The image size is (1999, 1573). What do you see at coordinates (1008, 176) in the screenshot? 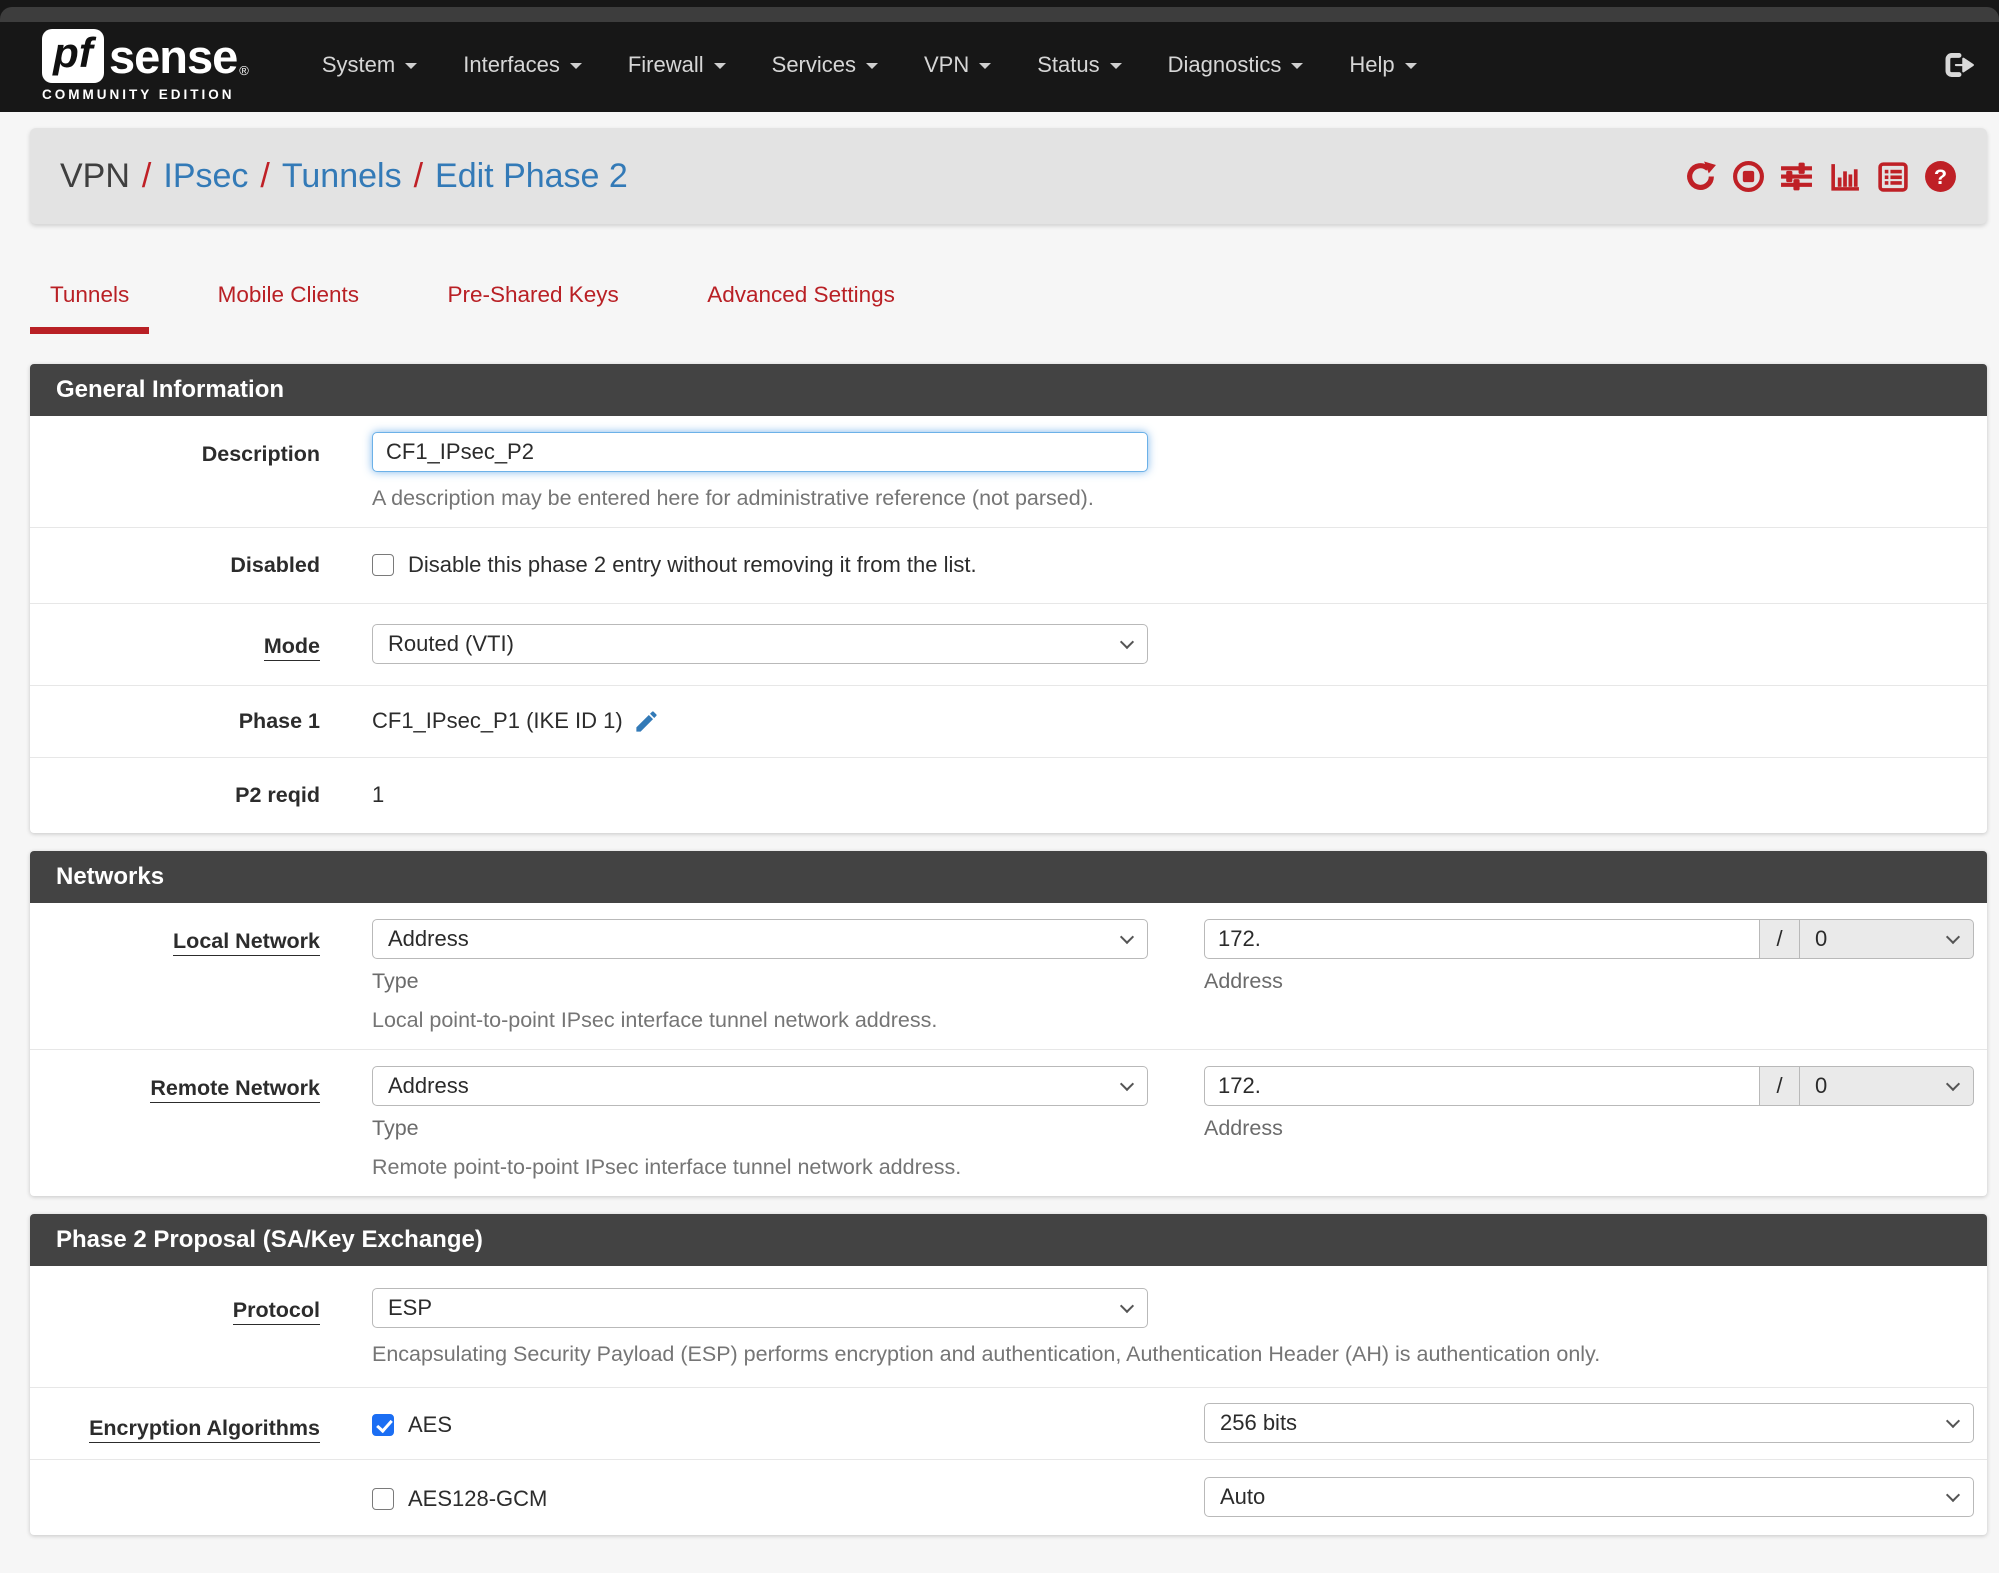
I see `breadcrumb-panel: VPN / IPsec / Tunnels / Edit Phase 2 ?` at bounding box center [1008, 176].